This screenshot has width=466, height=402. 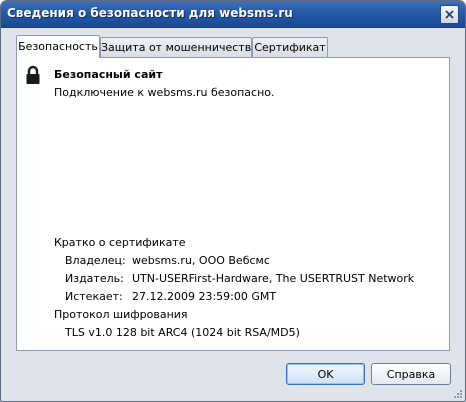 What do you see at coordinates (150, 13) in the screenshot?
I see `window-title: Сведения о безопасности для websms.ru` at bounding box center [150, 13].